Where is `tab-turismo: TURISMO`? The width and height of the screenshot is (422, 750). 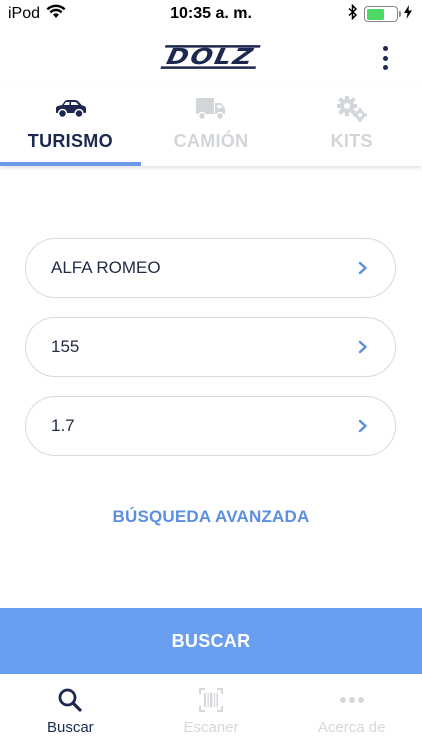 tab-turismo: TURISMO is located at coordinates (70, 127).